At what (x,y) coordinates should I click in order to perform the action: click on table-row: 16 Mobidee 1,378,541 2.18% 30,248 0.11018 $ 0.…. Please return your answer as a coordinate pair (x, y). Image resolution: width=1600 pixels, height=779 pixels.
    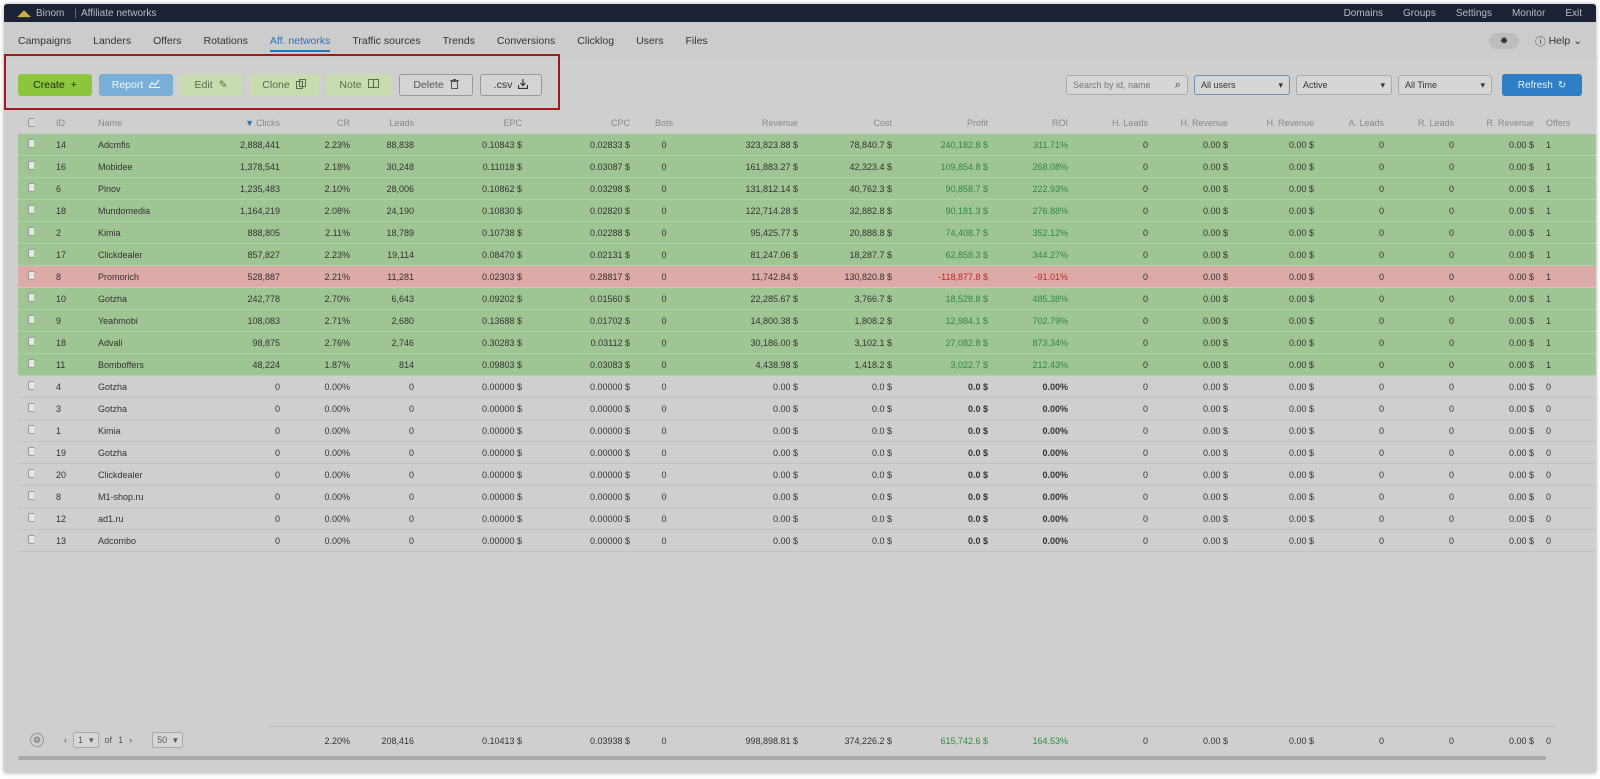
    Looking at the image, I should click on (807, 167).